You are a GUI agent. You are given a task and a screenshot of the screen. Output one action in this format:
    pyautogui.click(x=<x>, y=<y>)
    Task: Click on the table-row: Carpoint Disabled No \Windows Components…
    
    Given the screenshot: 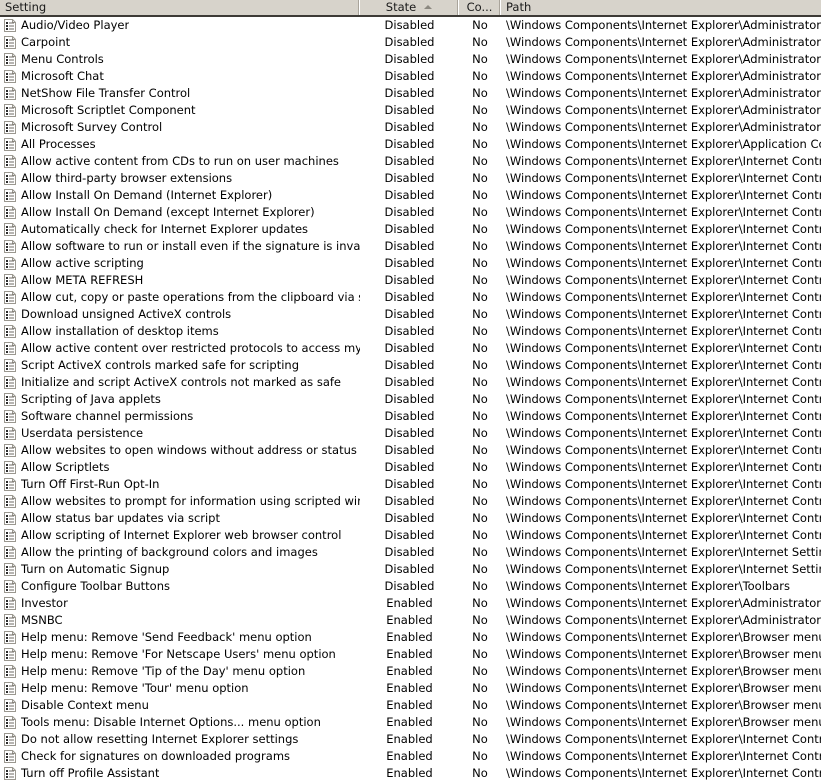 What is the action you would take?
    pyautogui.click(x=410, y=42)
    